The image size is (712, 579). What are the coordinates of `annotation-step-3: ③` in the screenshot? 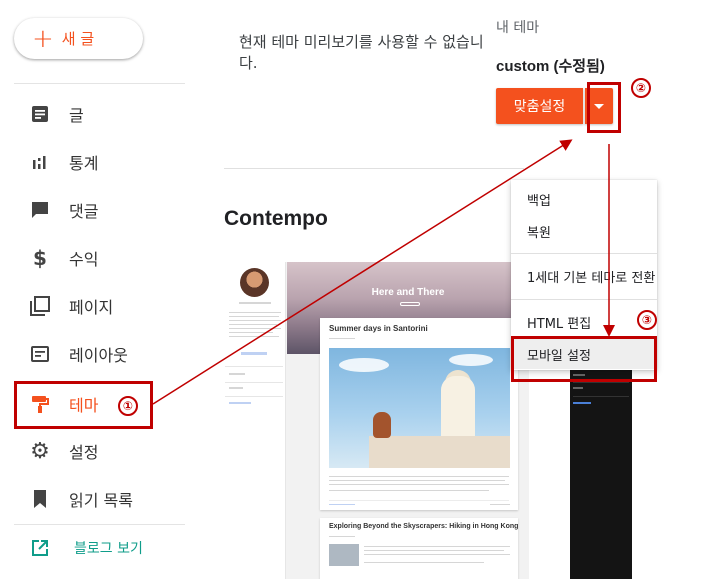 It's located at (647, 320).